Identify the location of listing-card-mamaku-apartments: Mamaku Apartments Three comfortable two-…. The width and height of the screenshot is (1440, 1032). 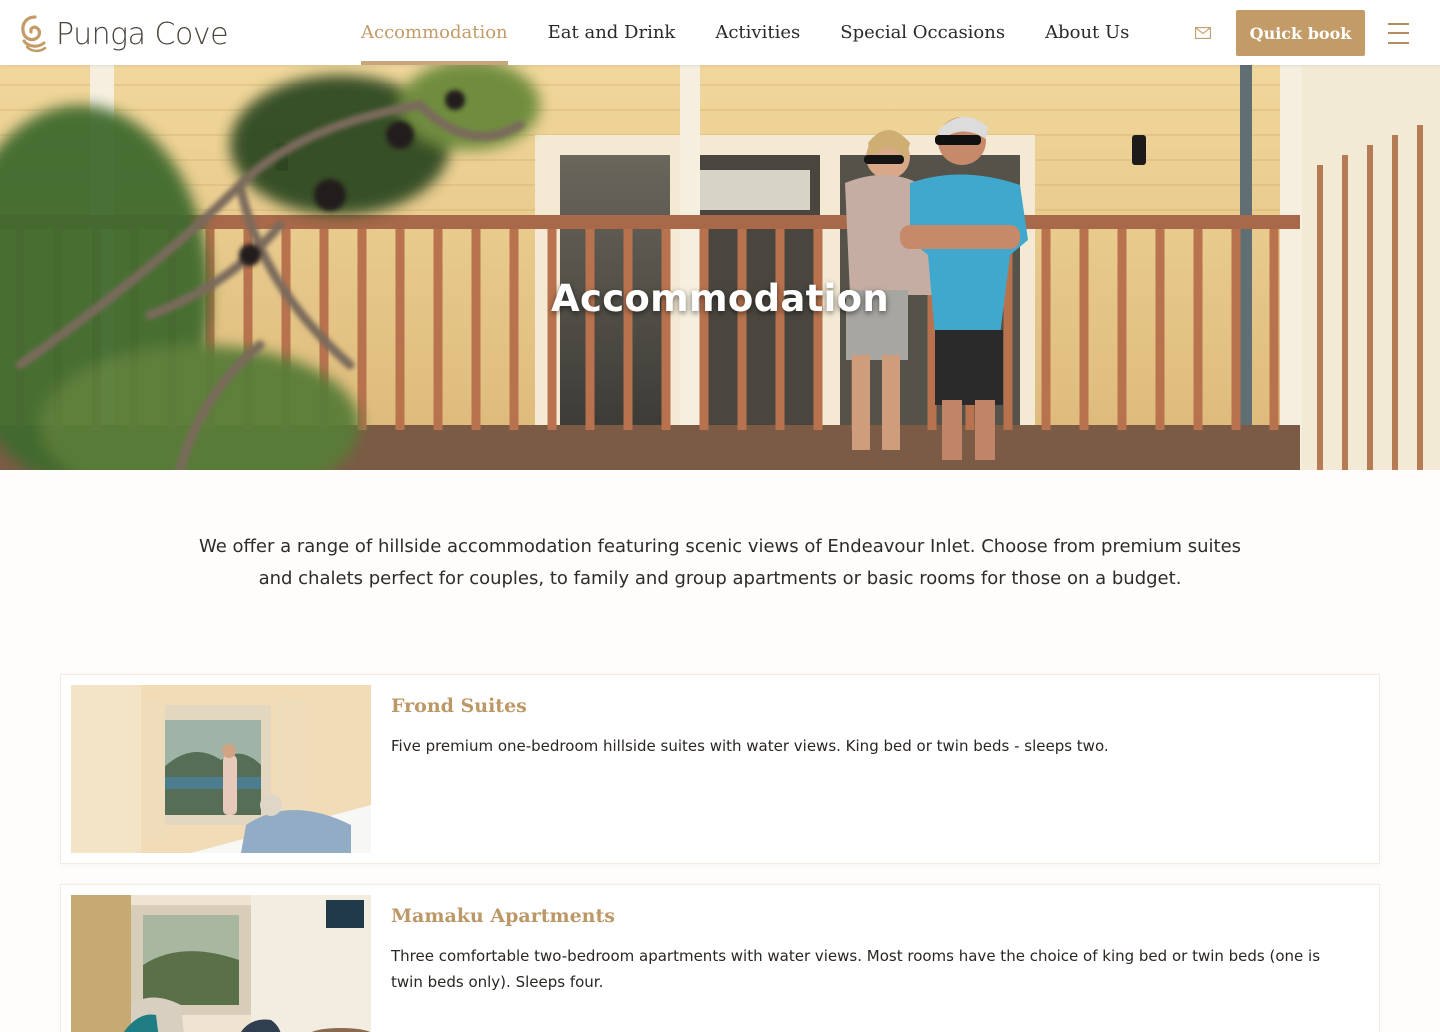
(720, 958).